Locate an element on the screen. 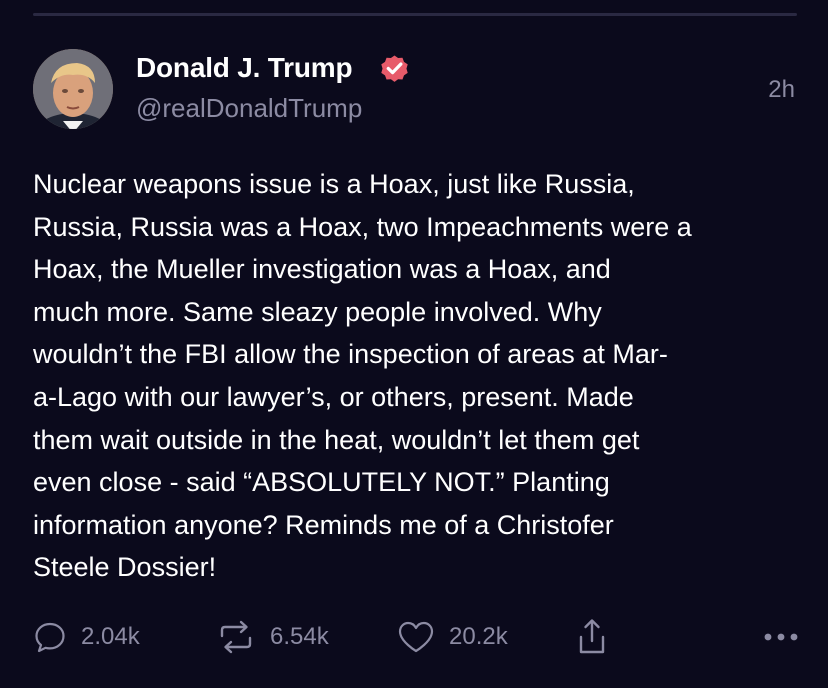 Image resolution: width=828 pixels, height=688 pixels. repost-button: 6.54k is located at coordinates (272, 637).